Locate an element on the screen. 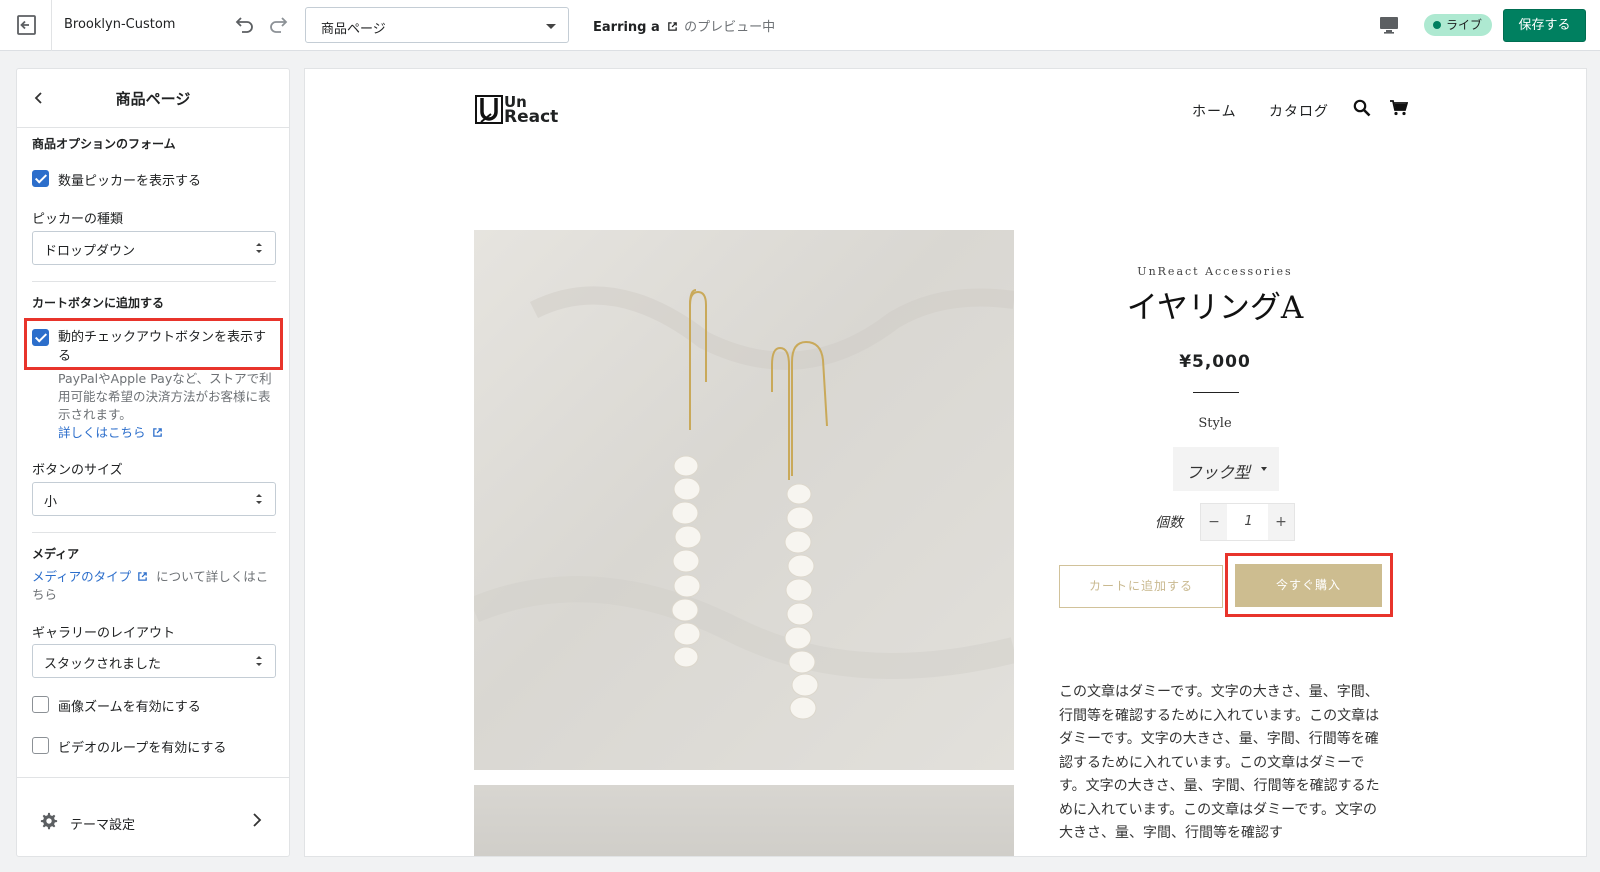  quantity-increase-button: + is located at coordinates (1281, 522).